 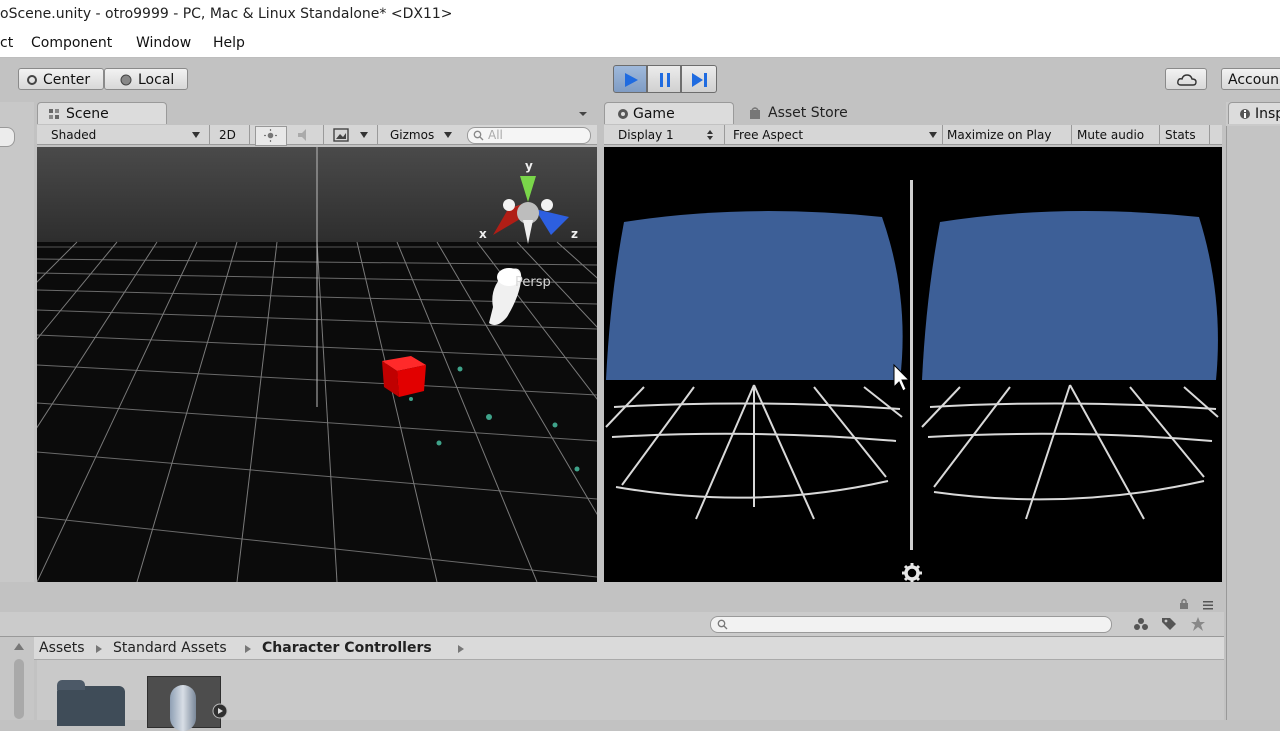 I want to click on account-button: Accoun, so click(x=1250, y=79).